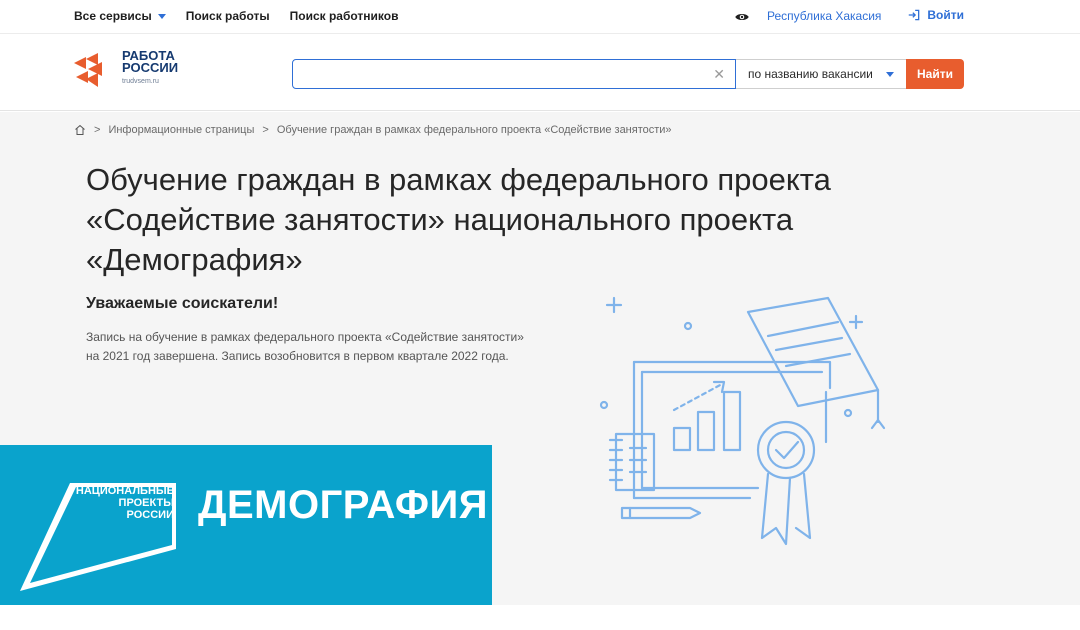 The height and width of the screenshot is (630, 1080). I want to click on login-icon, so click(914, 15).